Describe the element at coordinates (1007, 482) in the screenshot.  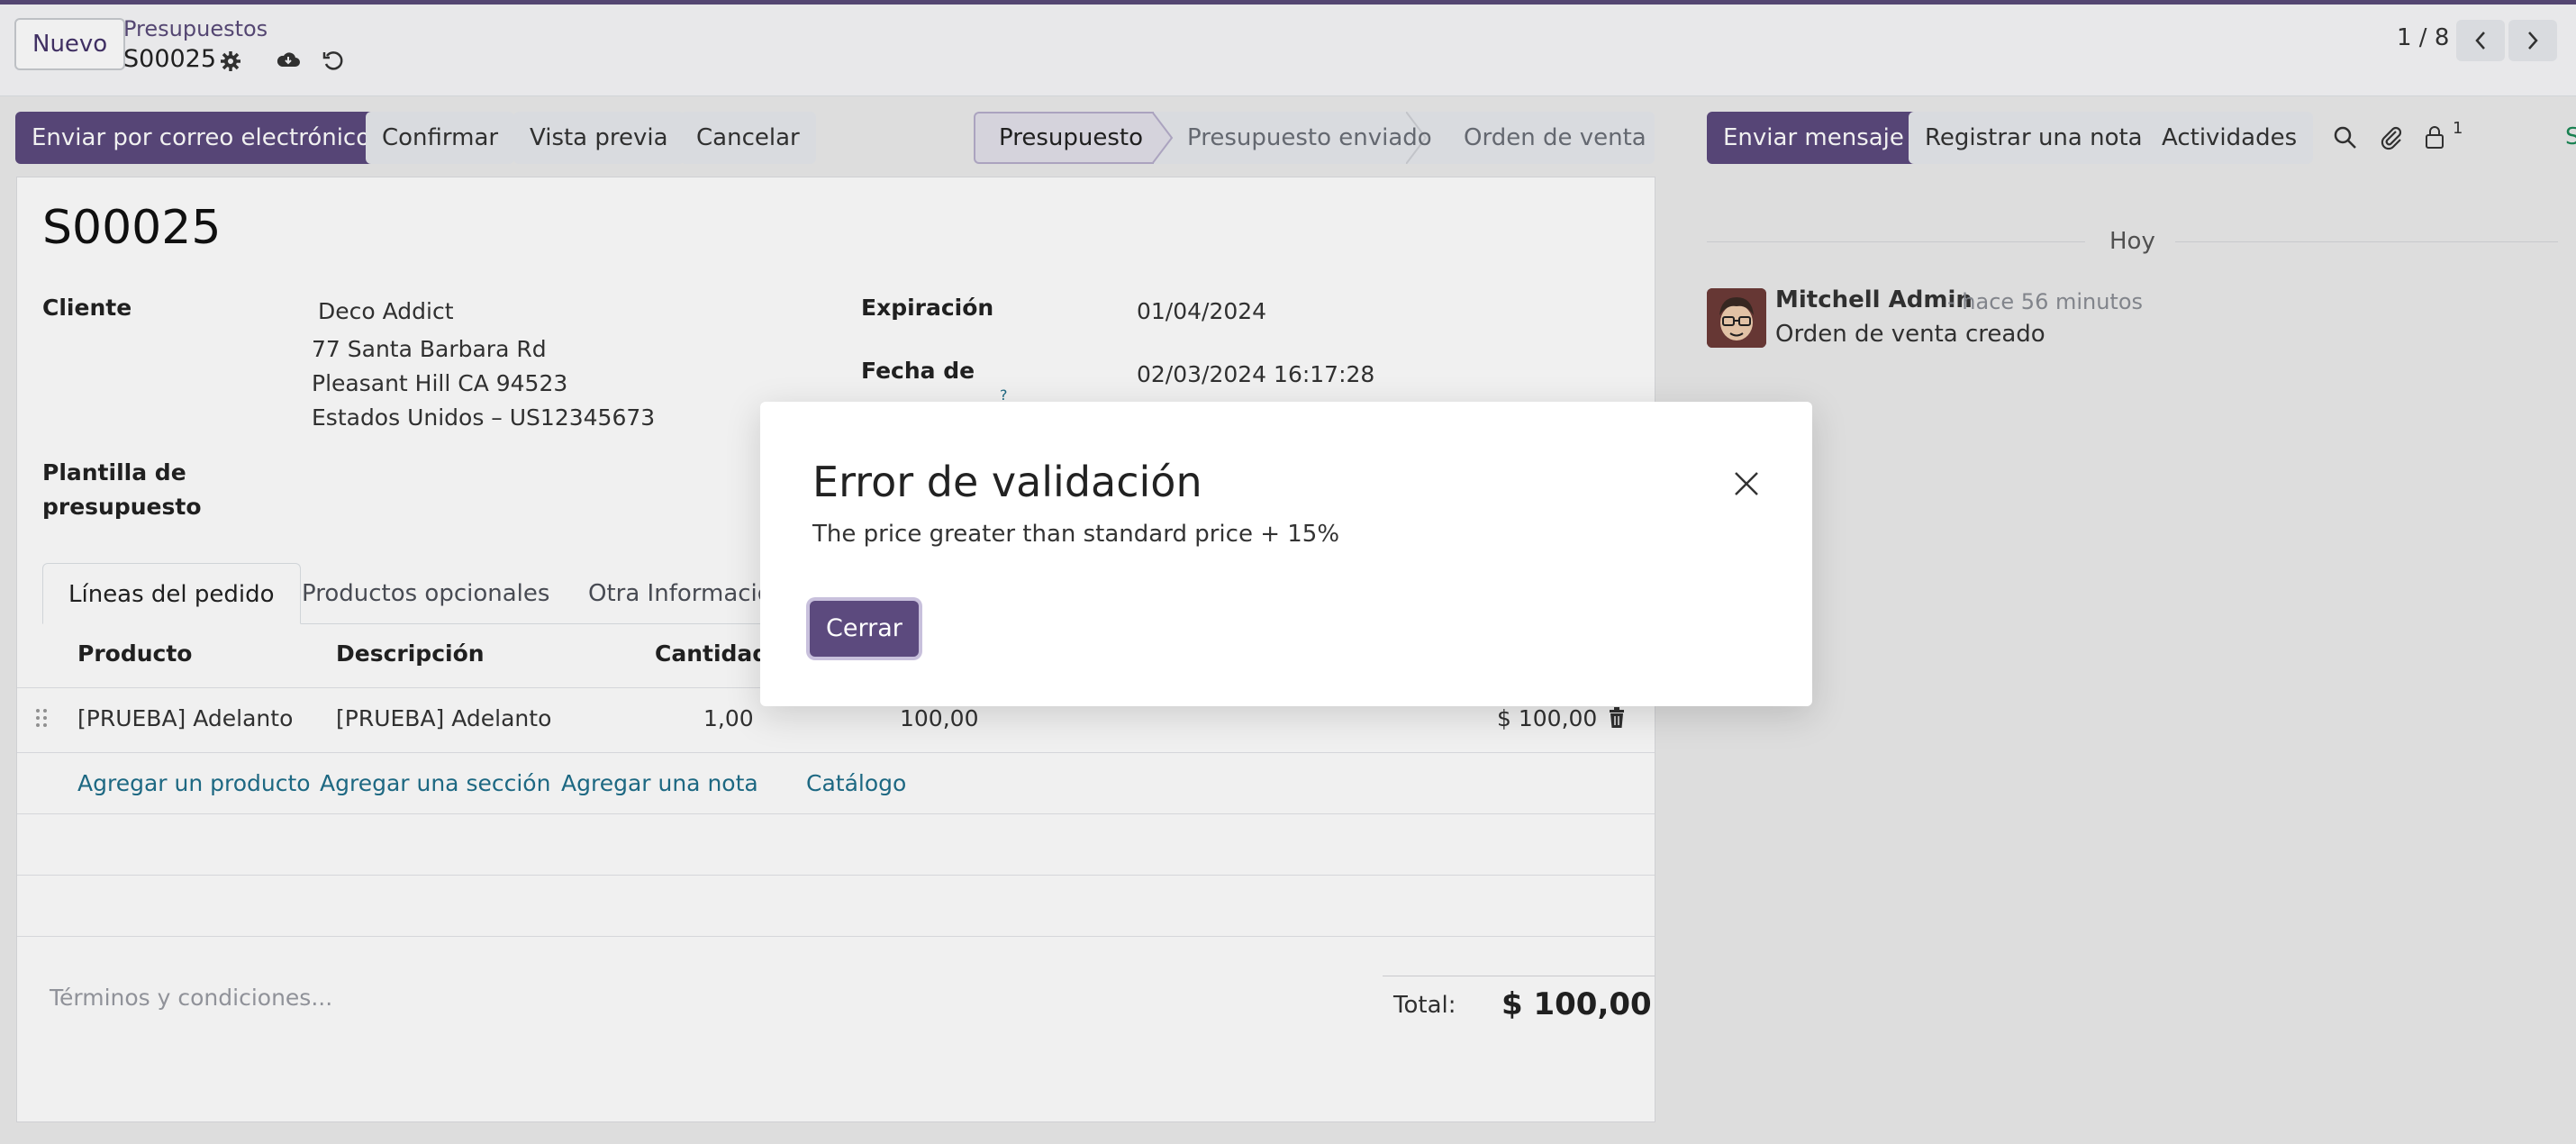
I see `dialog-title: Error de validación` at that location.